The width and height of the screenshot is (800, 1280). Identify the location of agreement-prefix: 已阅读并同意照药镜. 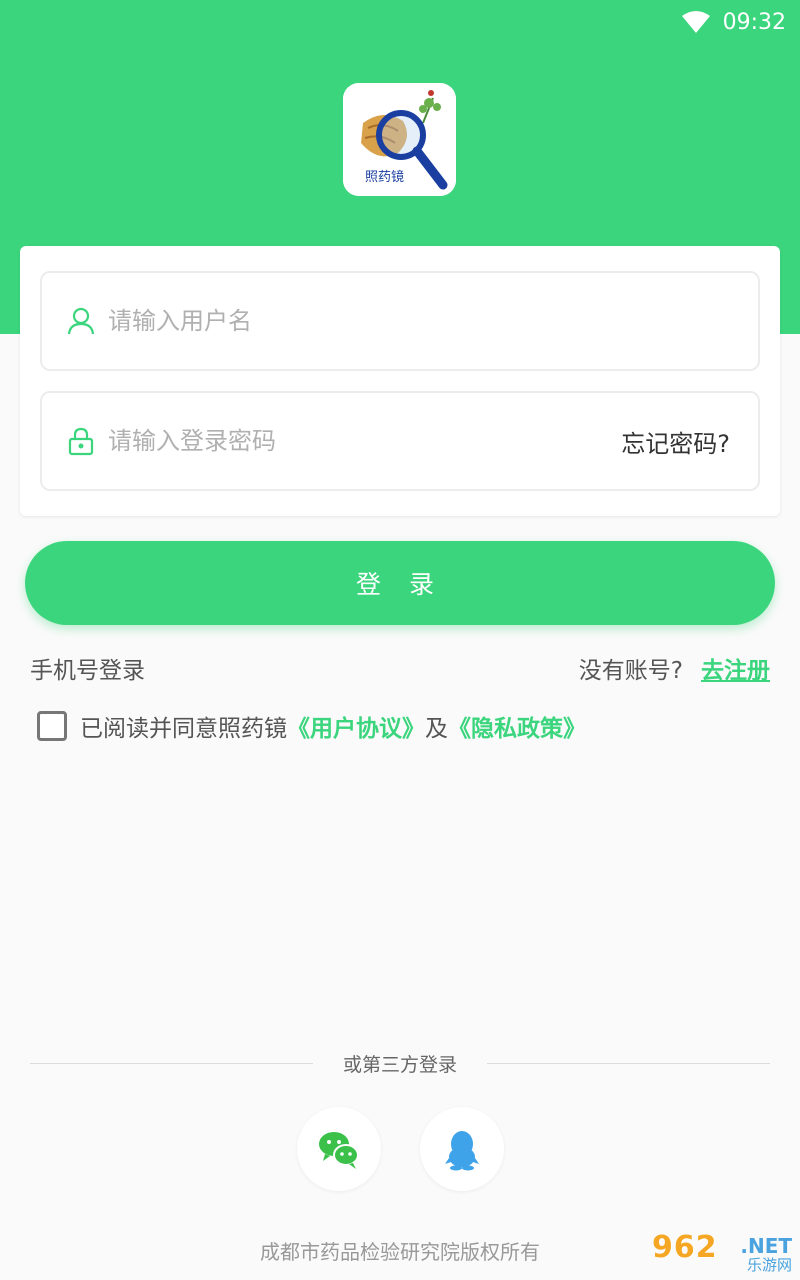
(183, 729).